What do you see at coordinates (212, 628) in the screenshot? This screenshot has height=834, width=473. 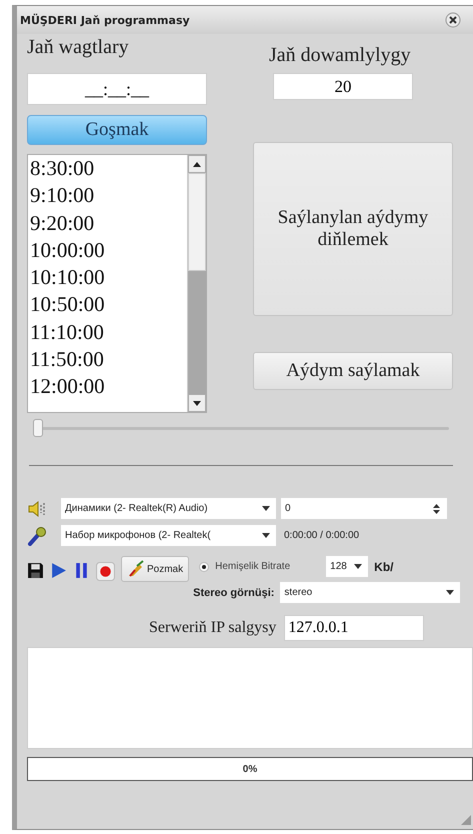 I see `server-ip-label: Serweriň IP salgysy` at bounding box center [212, 628].